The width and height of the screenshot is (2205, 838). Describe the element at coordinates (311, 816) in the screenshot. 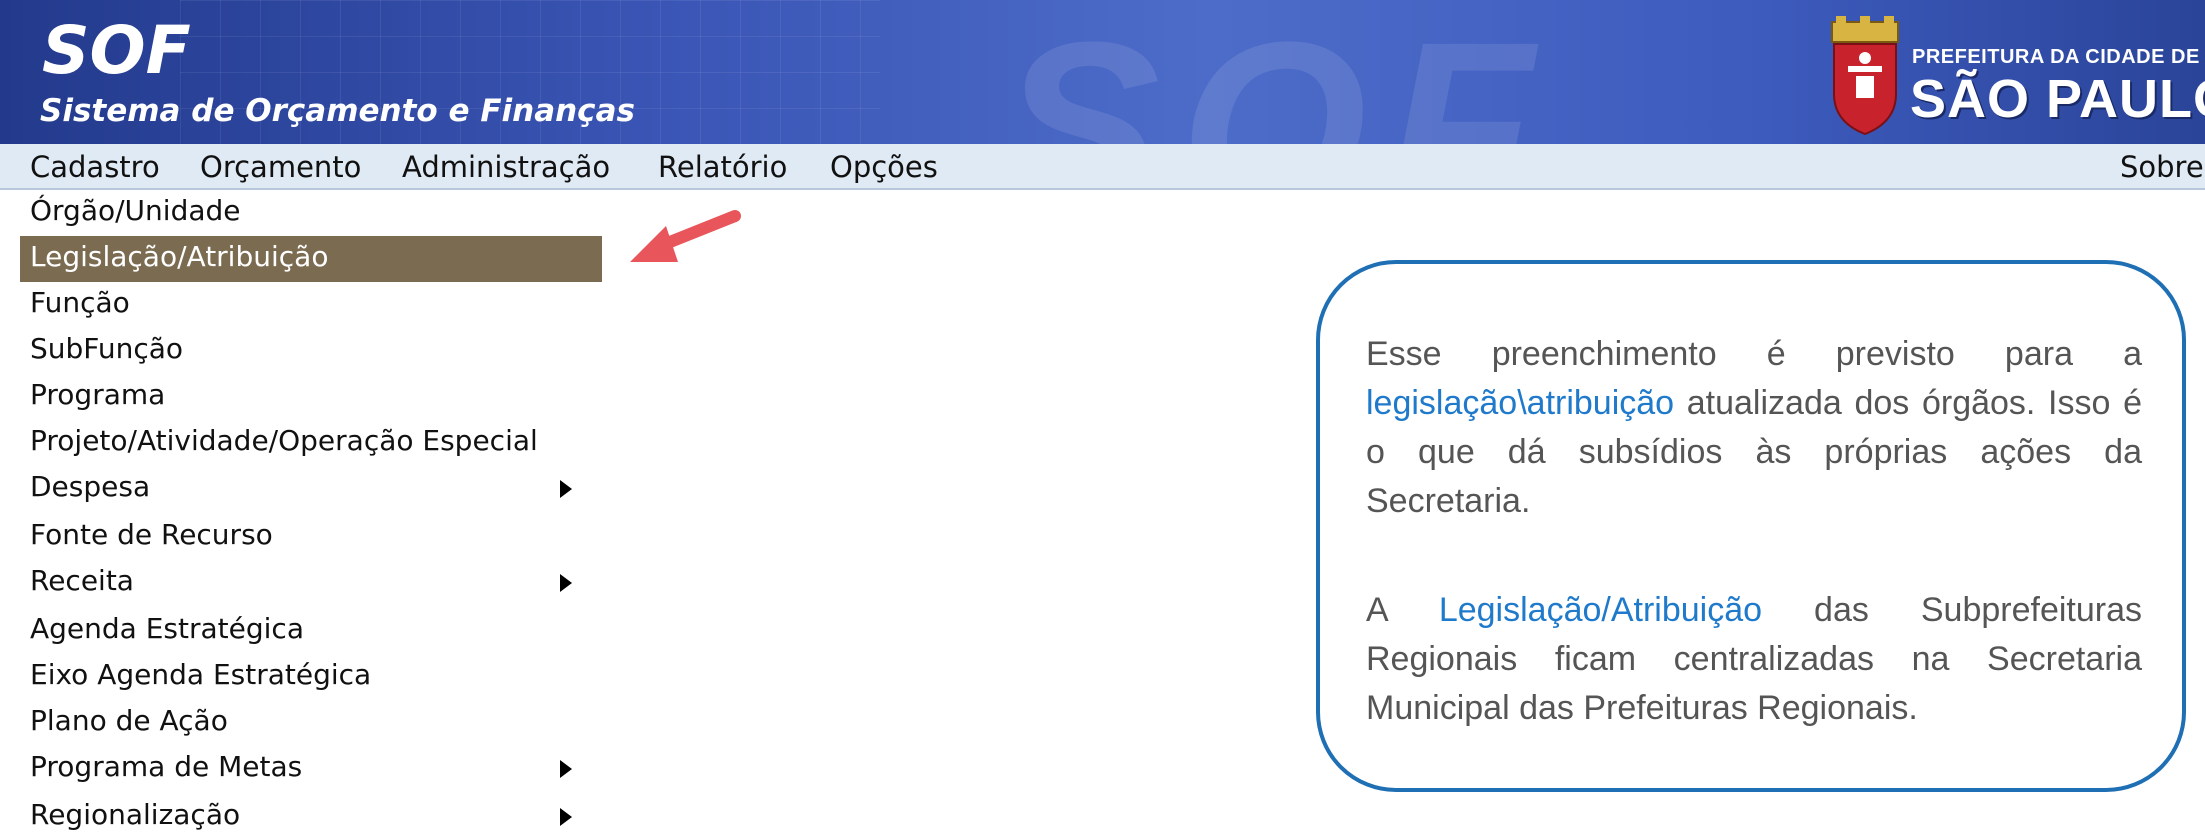

I see `menu-item-regionalizacao: Regionalização` at that location.